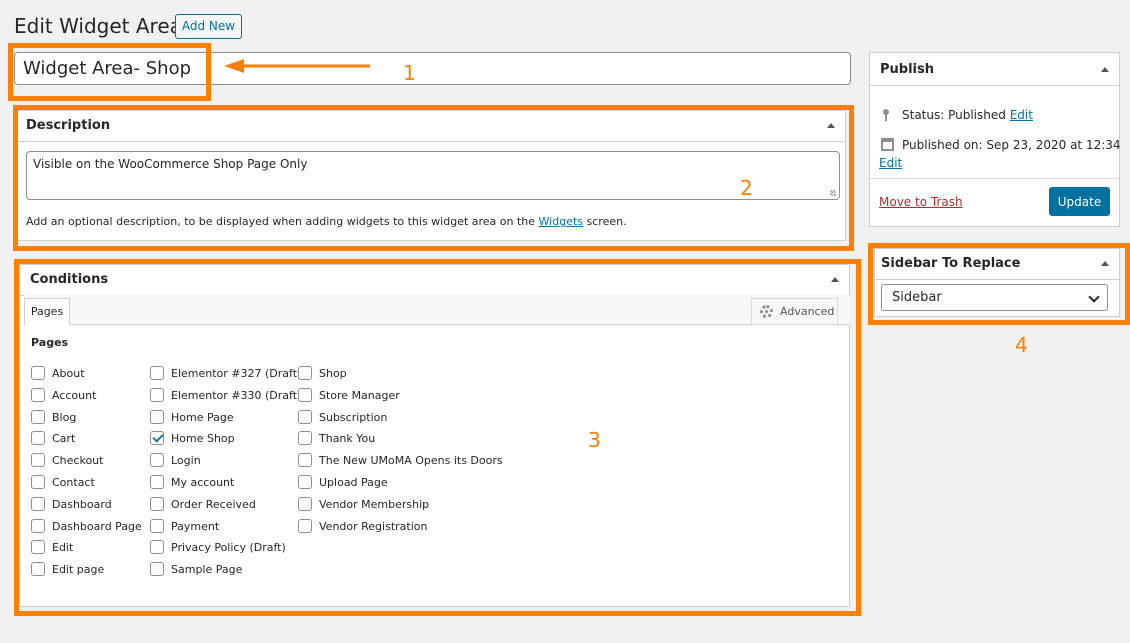 This screenshot has height=643, width=1130. Describe the element at coordinates (887, 144) in the screenshot. I see `calendar-icon` at that location.